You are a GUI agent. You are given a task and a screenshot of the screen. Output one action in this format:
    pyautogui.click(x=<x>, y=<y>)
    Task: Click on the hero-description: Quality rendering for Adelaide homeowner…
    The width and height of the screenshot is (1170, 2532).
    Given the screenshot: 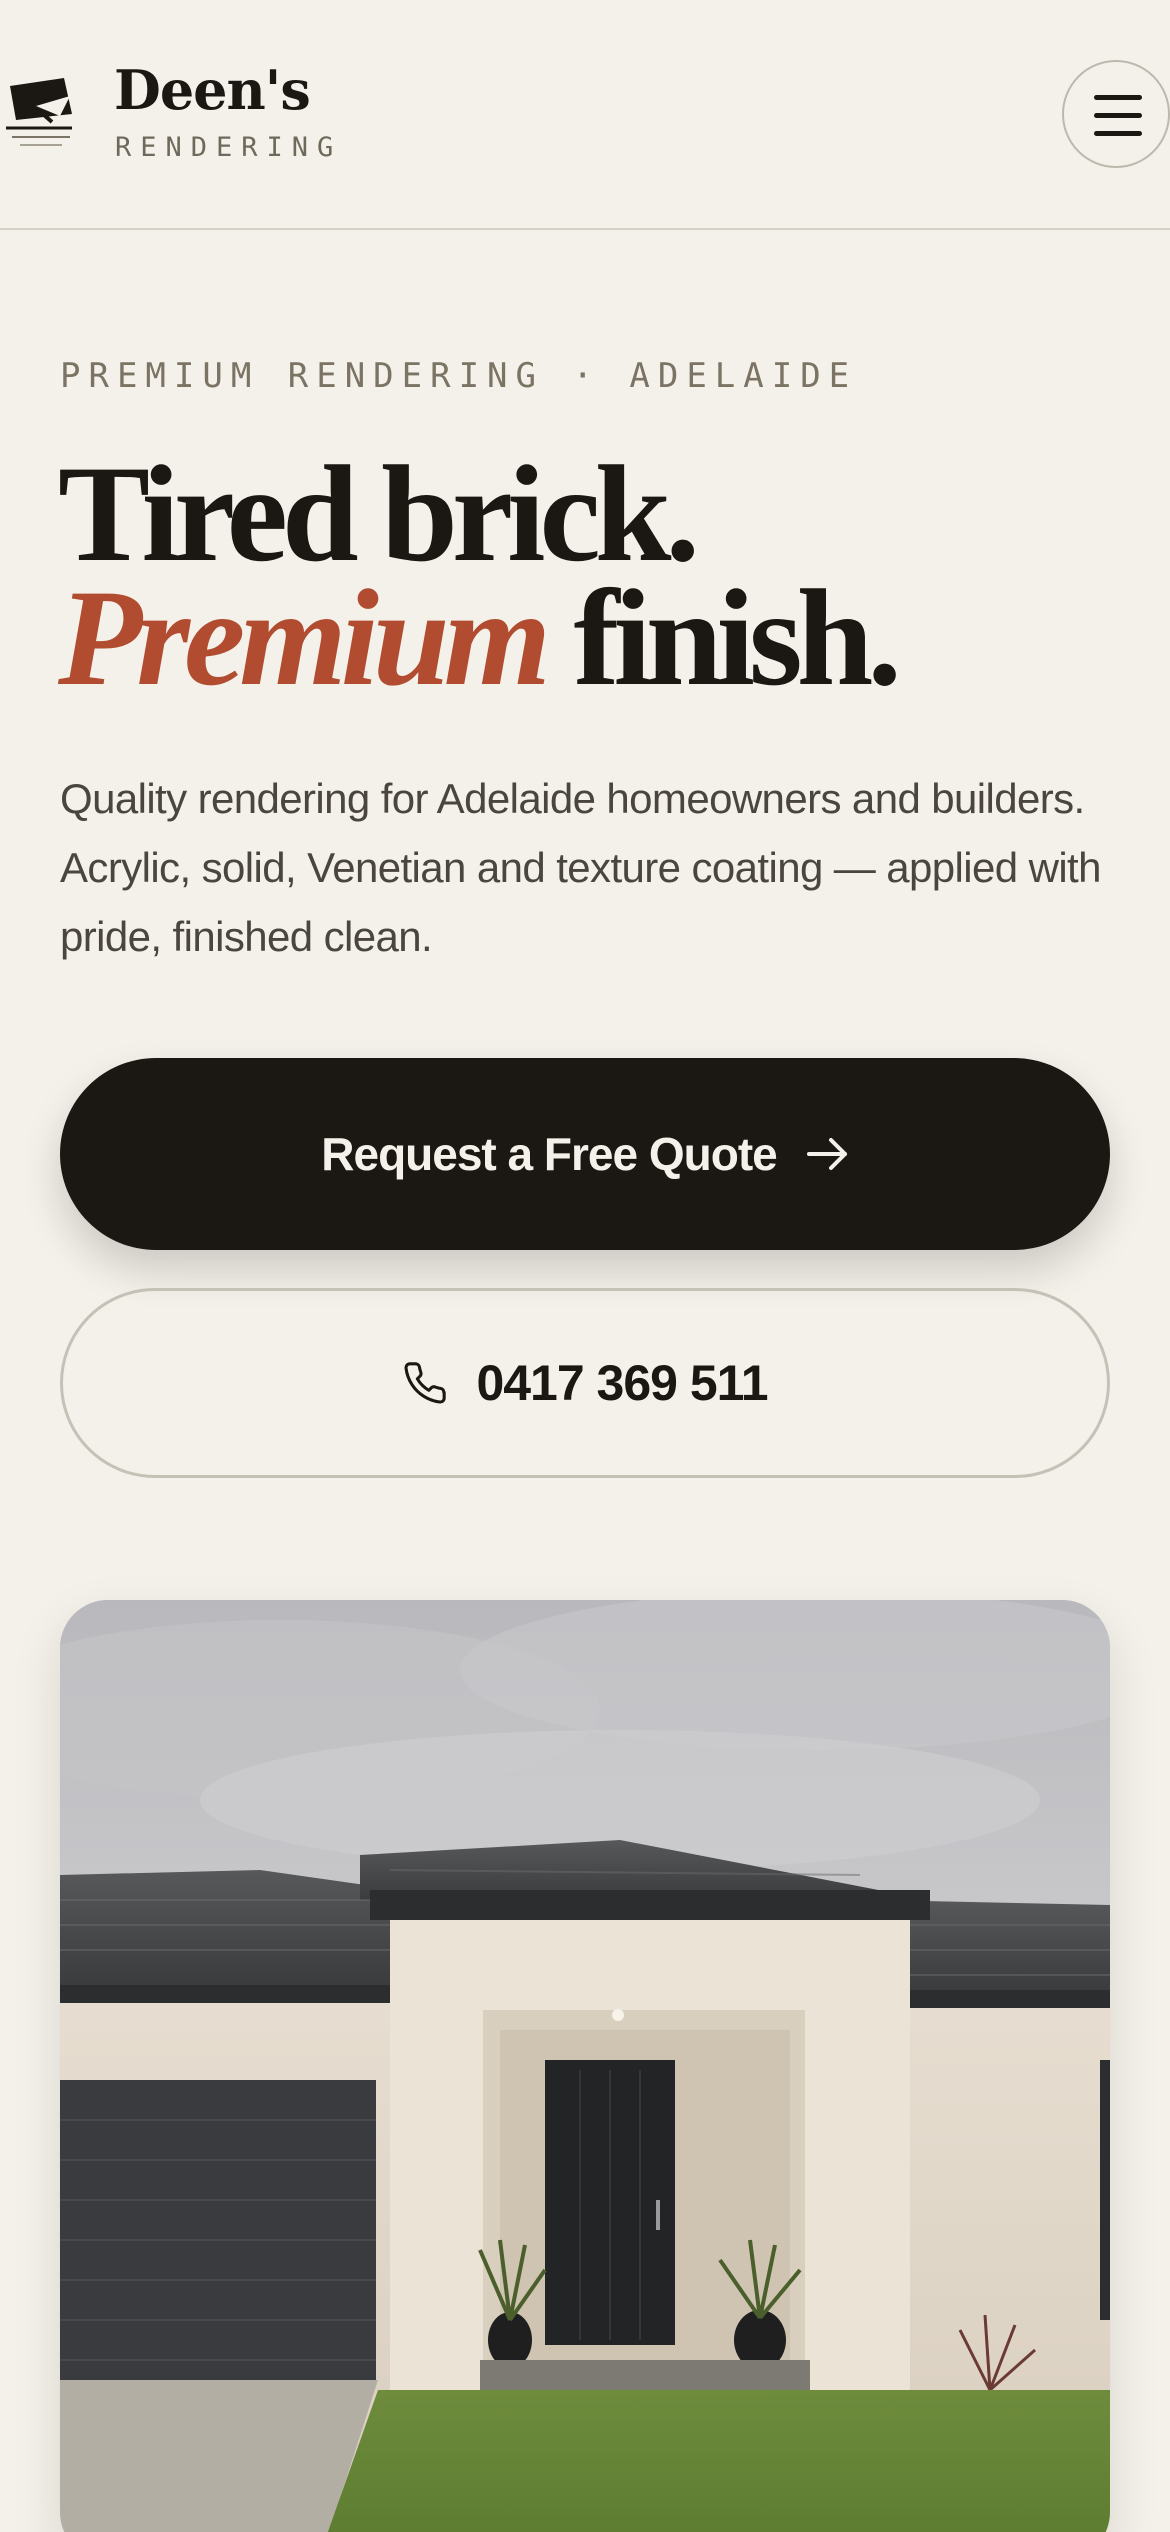 What is the action you would take?
    pyautogui.click(x=580, y=867)
    